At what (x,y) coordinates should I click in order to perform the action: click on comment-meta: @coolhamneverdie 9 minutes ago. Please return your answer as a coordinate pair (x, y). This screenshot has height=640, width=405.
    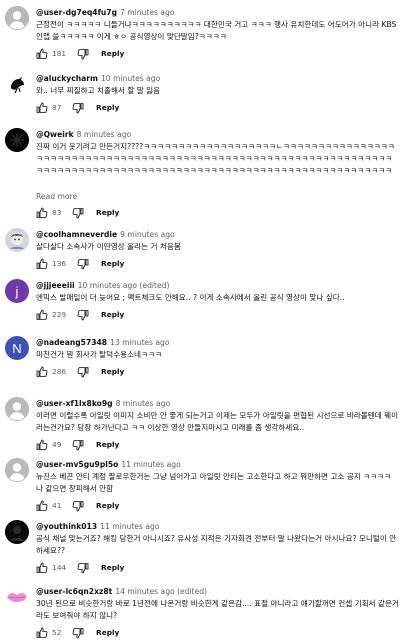
    Looking at the image, I should click on (217, 234).